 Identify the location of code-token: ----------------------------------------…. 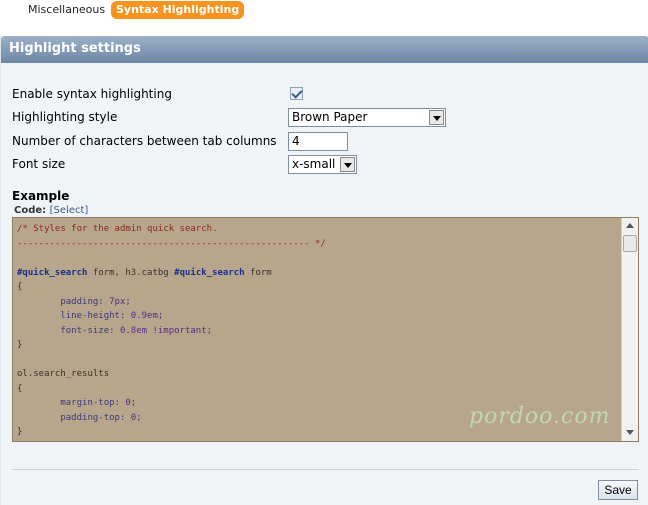
(171, 243).